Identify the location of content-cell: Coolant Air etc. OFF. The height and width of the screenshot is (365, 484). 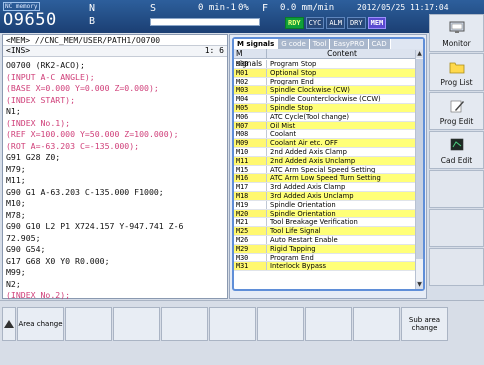
(304, 143).